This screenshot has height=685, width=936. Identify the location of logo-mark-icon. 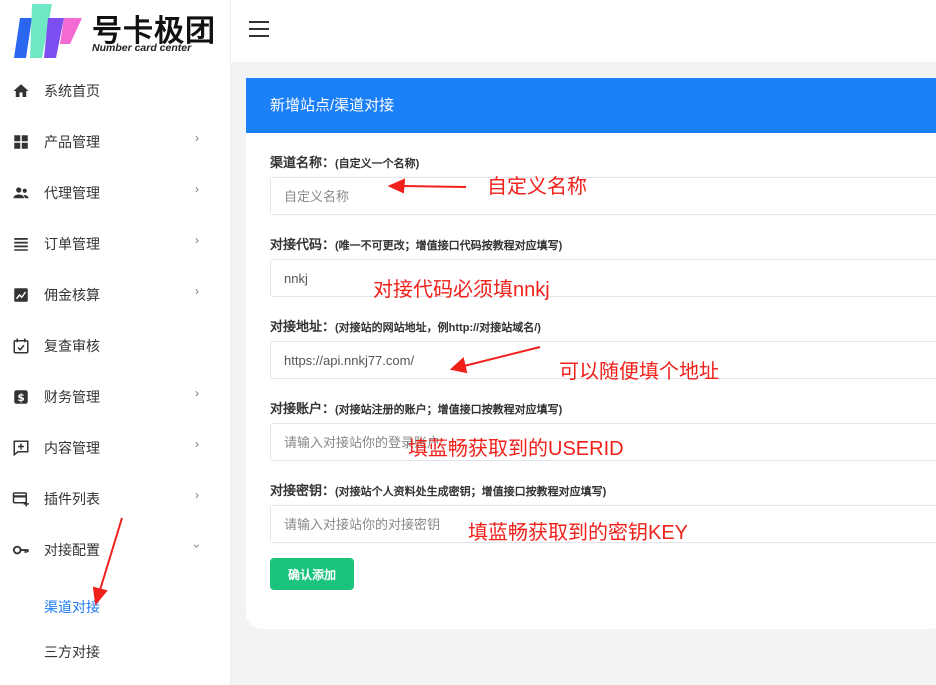
(48, 31).